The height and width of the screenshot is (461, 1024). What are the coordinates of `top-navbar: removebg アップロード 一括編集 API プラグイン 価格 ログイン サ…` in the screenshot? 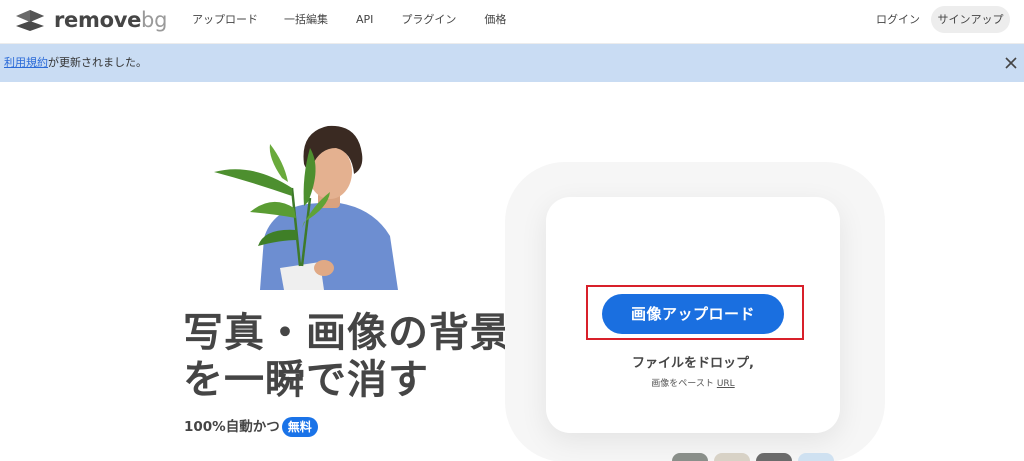 It's located at (512, 22).